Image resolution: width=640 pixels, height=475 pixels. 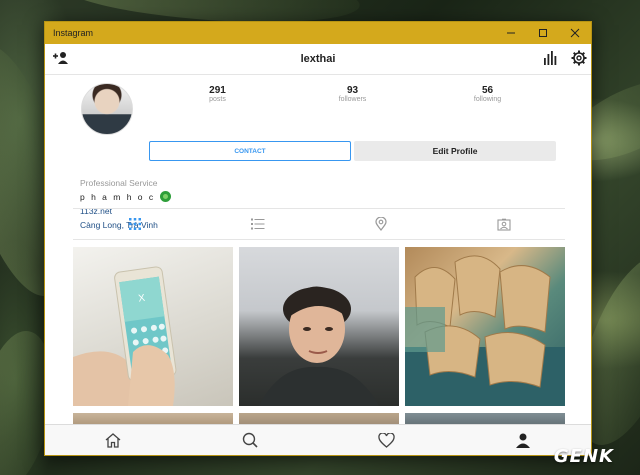 What do you see at coordinates (352, 90) in the screenshot?
I see `stat-number: 93` at bounding box center [352, 90].